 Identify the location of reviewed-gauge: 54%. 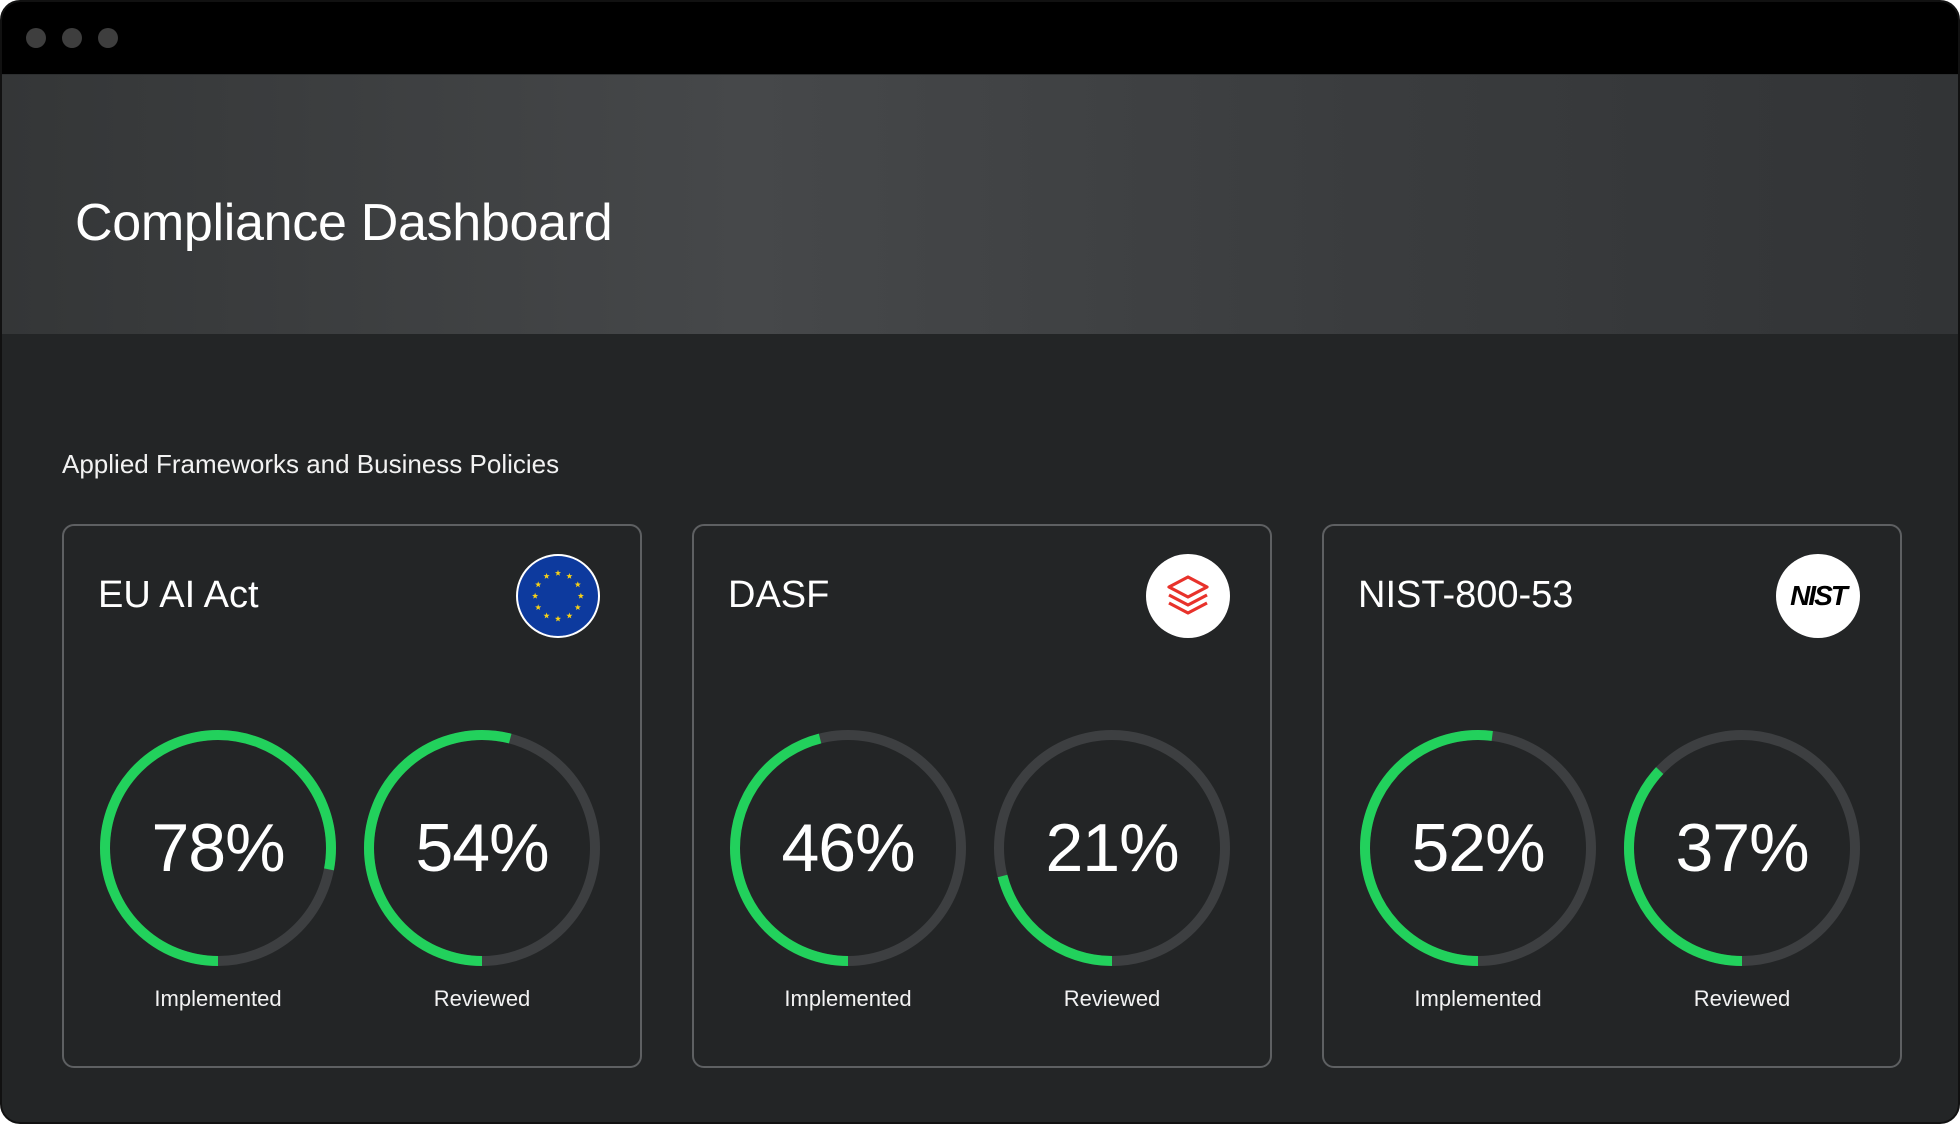
(482, 848).